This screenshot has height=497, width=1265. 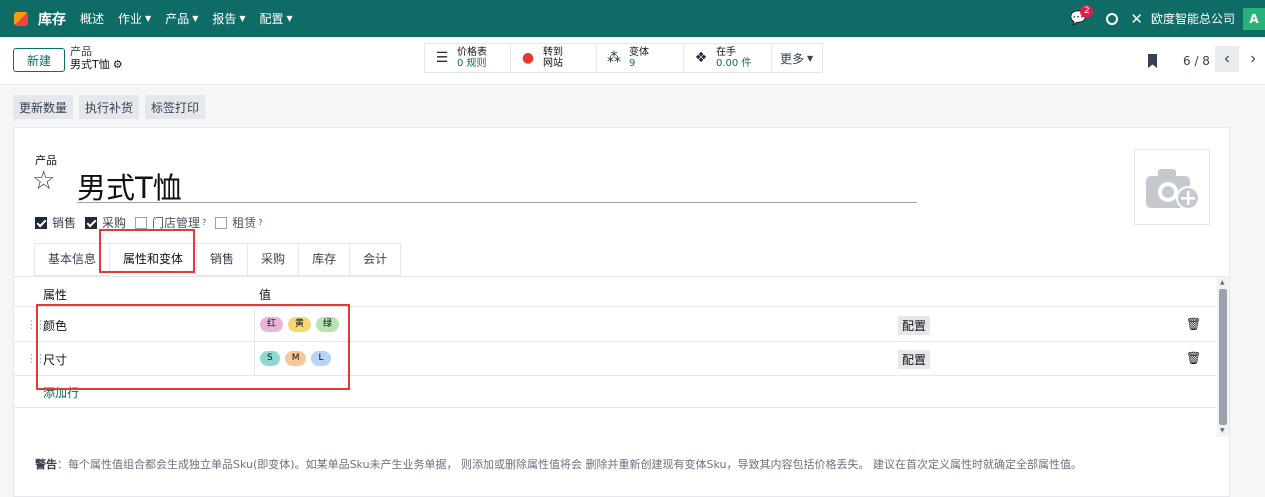 I want to click on navbar-systray: 💬 2 ✕ 欧度智能总公司 A, so click(x=1167, y=18).